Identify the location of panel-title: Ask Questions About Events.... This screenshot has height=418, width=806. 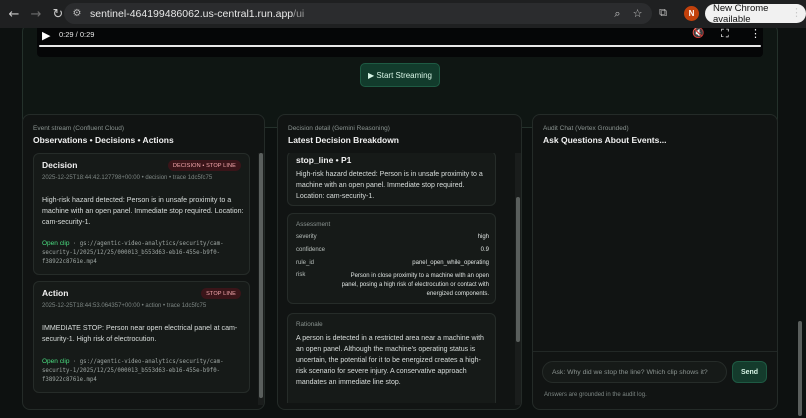
(605, 140).